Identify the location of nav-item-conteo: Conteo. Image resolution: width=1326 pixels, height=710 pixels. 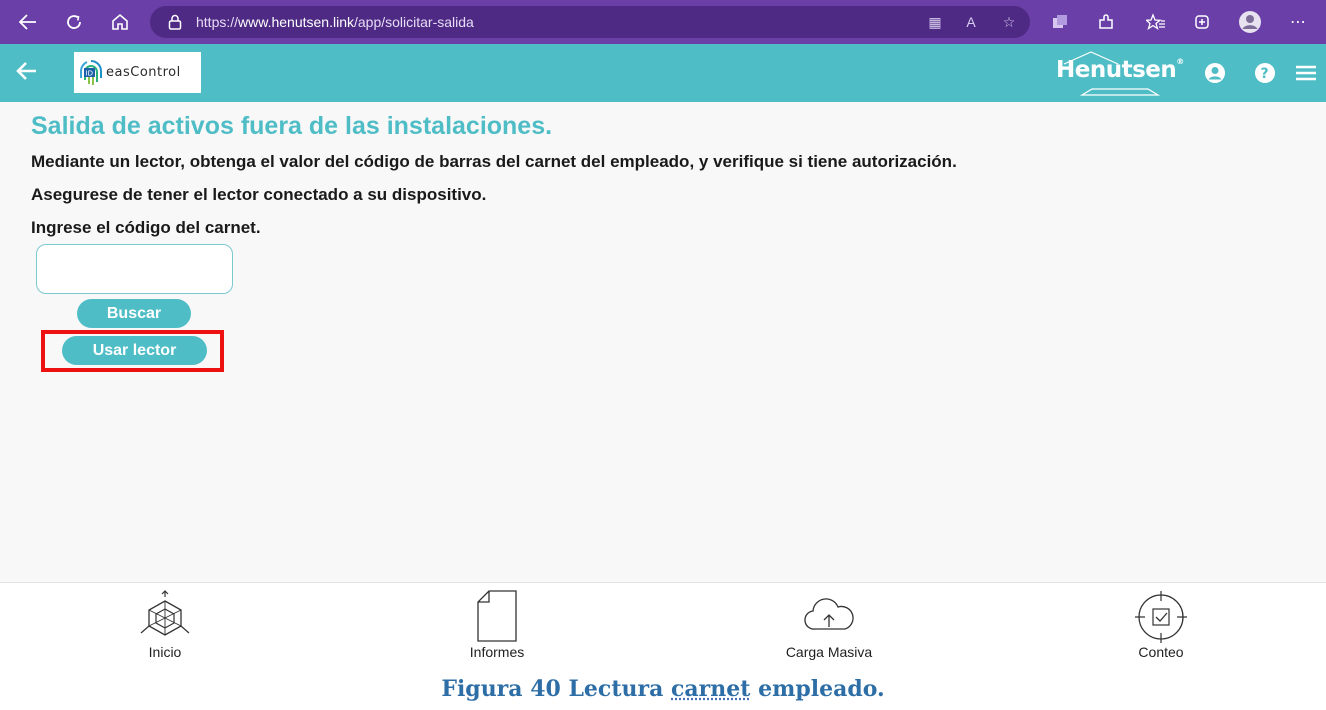
(1161, 625).